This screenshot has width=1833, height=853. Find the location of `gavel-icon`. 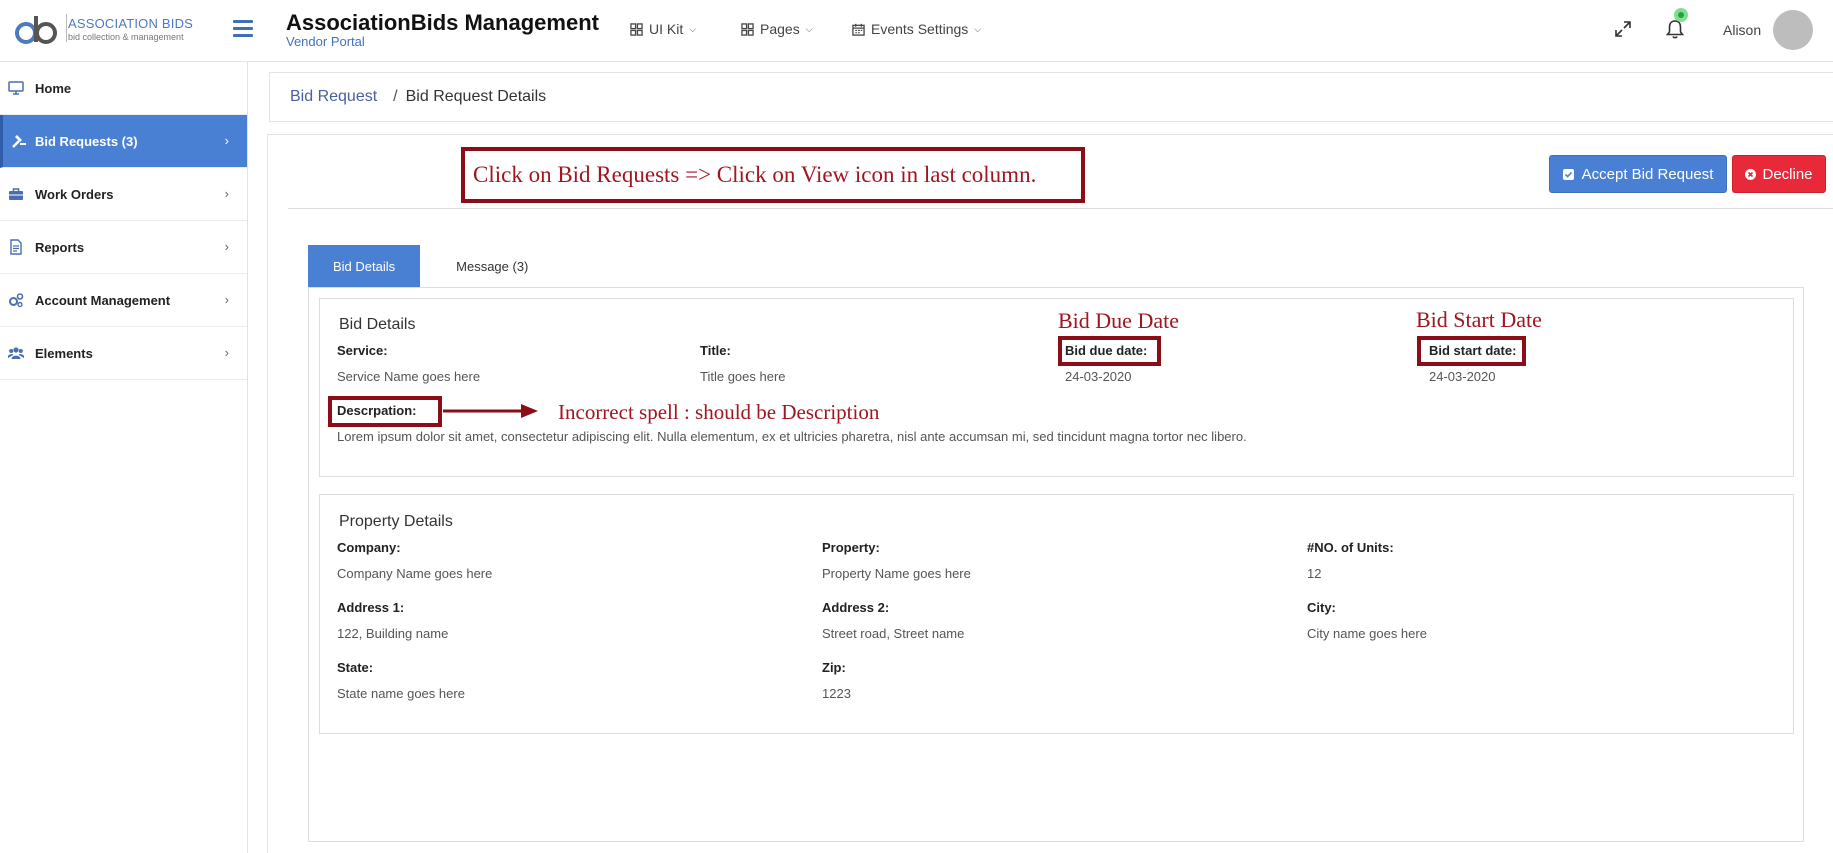

gavel-icon is located at coordinates (19, 141).